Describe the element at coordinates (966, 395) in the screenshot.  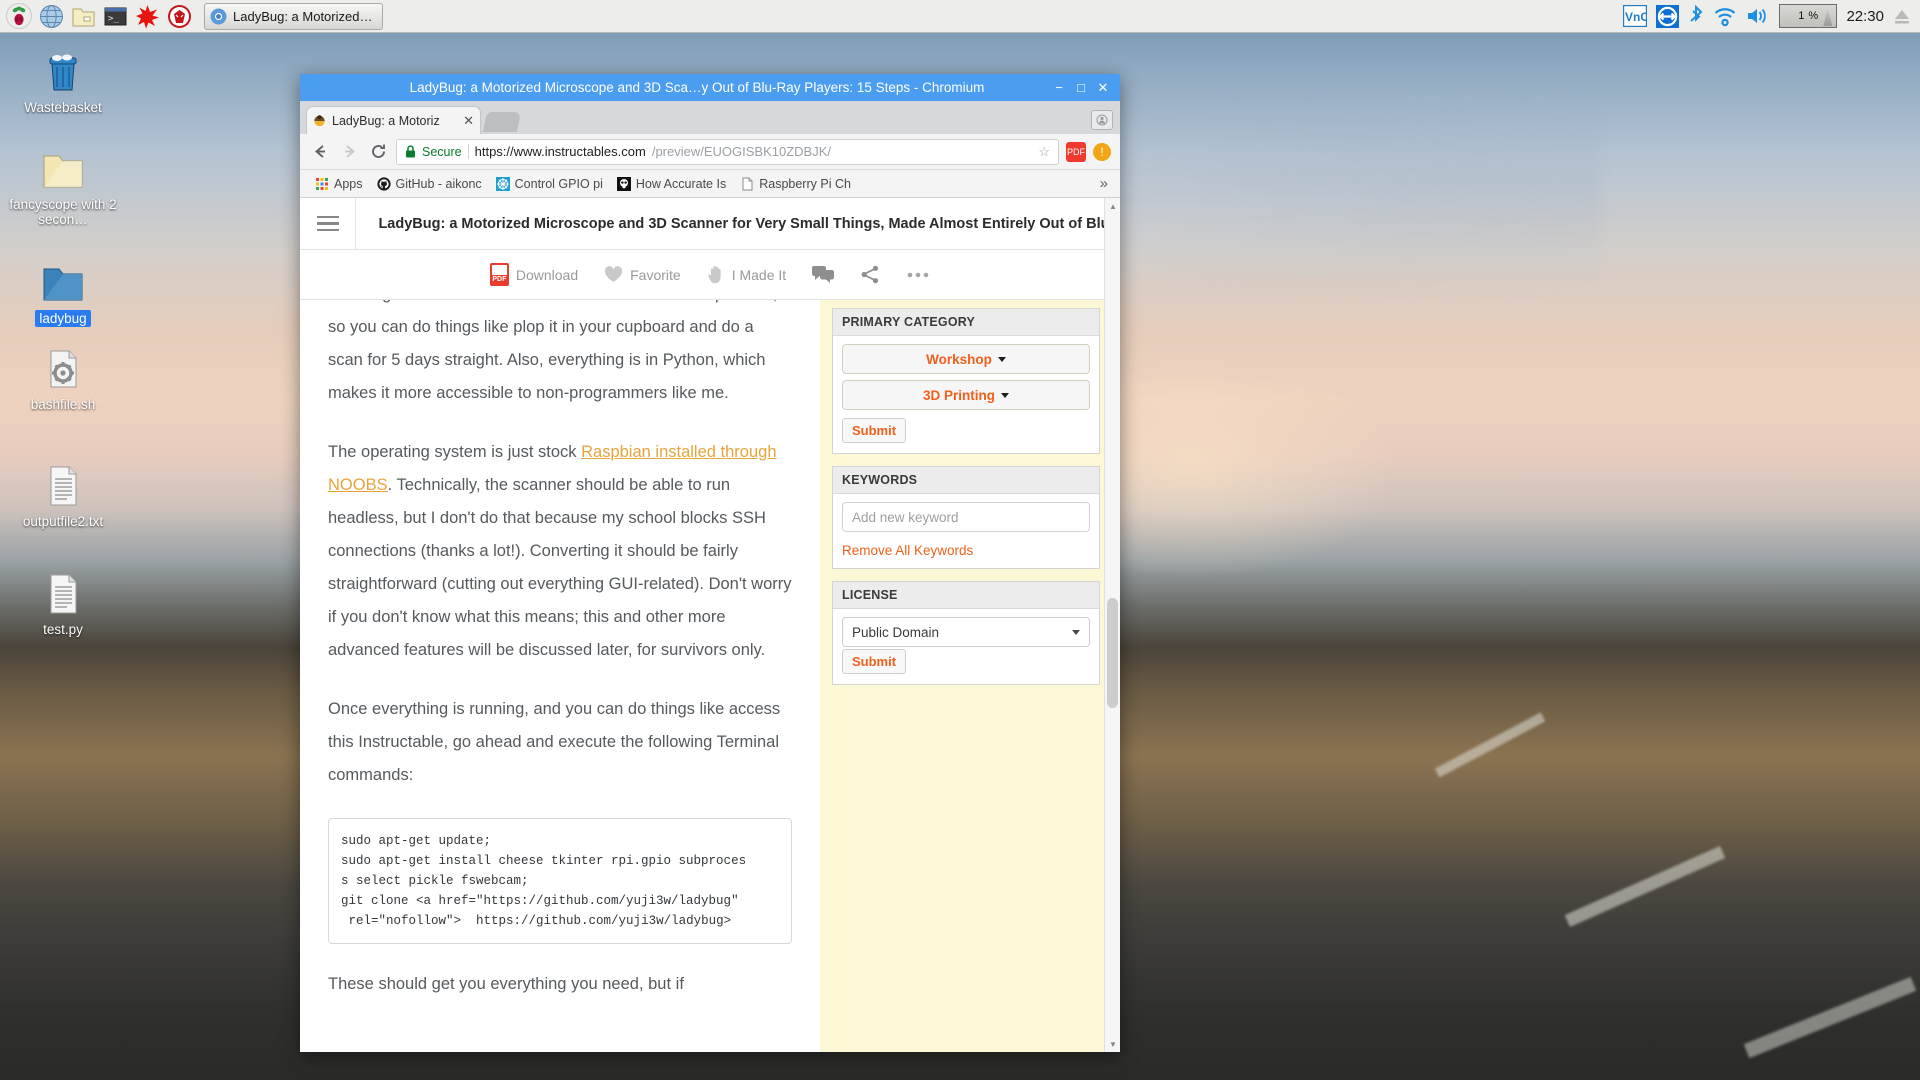
I see `category-3d-printing-dropdown: 3D Printing` at that location.